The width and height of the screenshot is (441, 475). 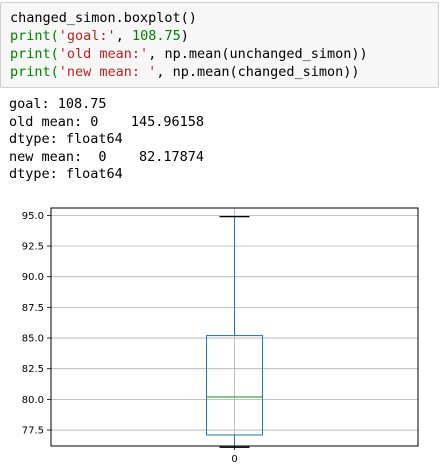 What do you see at coordinates (33, 216) in the screenshot?
I see `y-tick-label: 95.0` at bounding box center [33, 216].